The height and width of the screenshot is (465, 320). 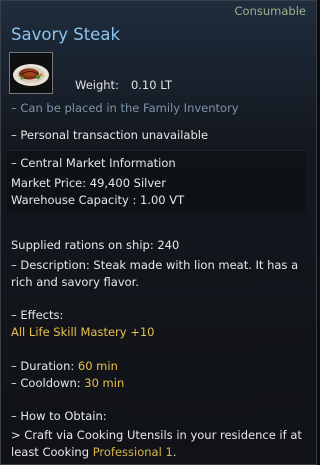 I want to click on cooldown-label: – Cooldown:, so click(x=48, y=383).